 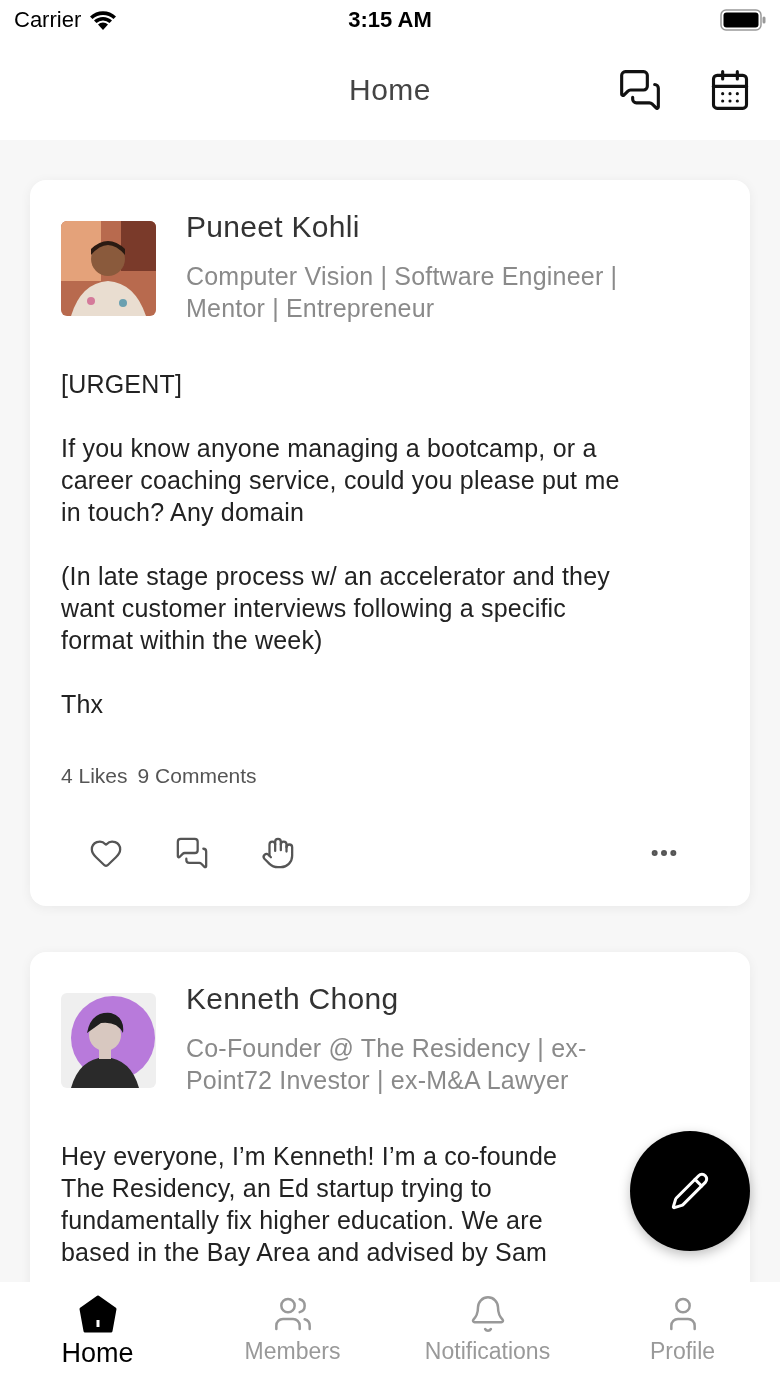 I want to click on hand-icon, so click(x=278, y=853).